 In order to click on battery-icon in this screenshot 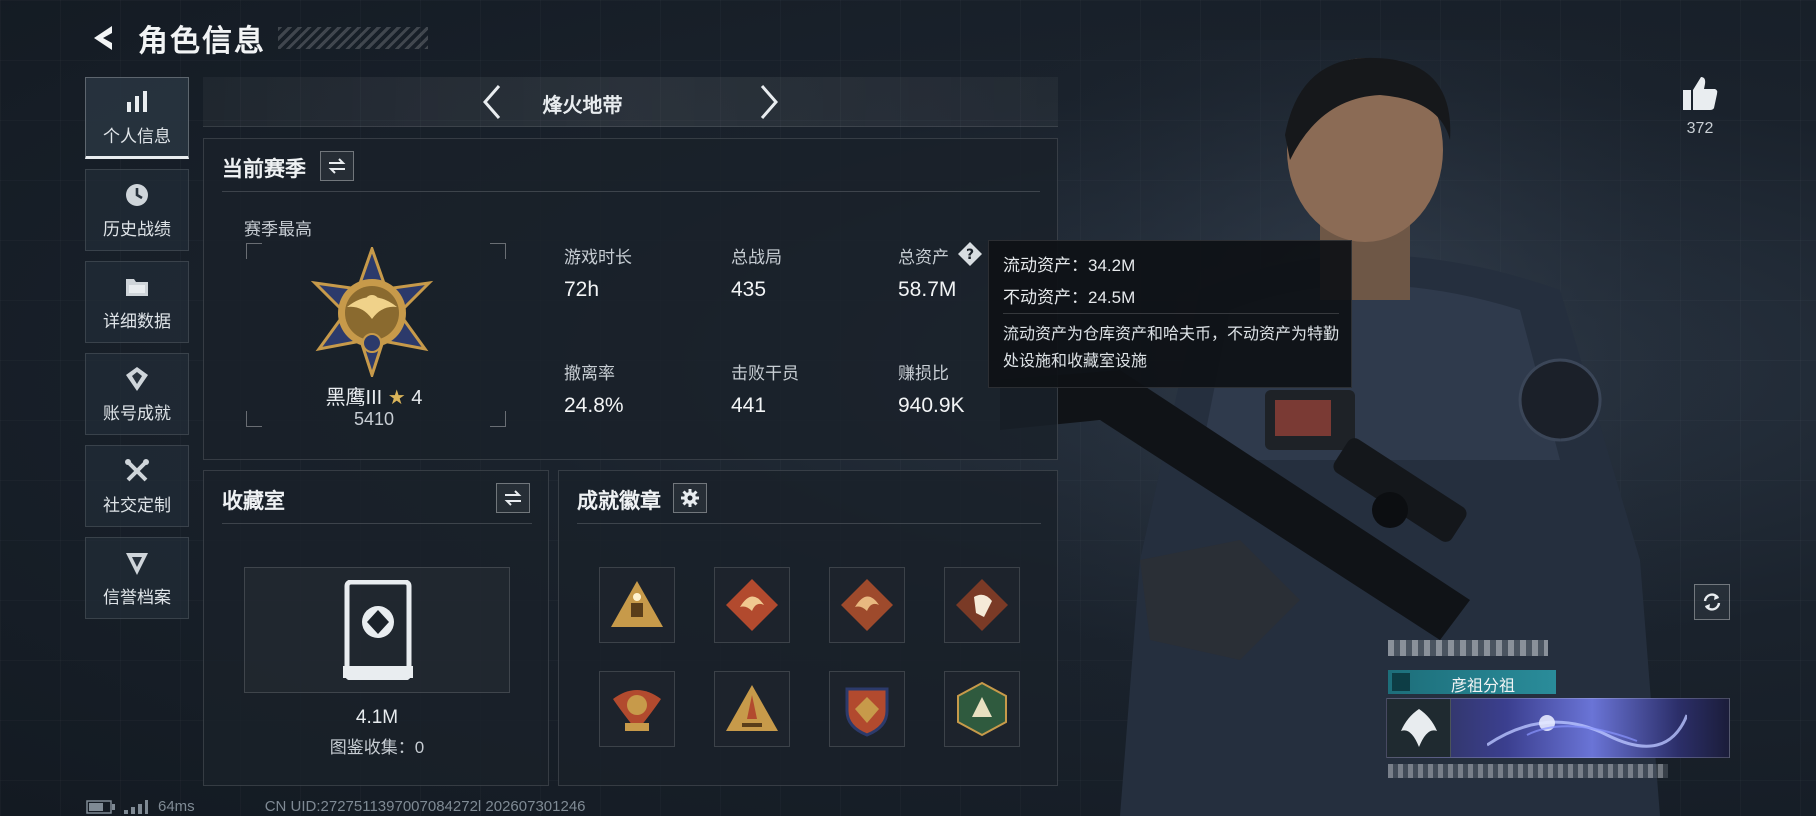, I will do `click(100, 806)`.